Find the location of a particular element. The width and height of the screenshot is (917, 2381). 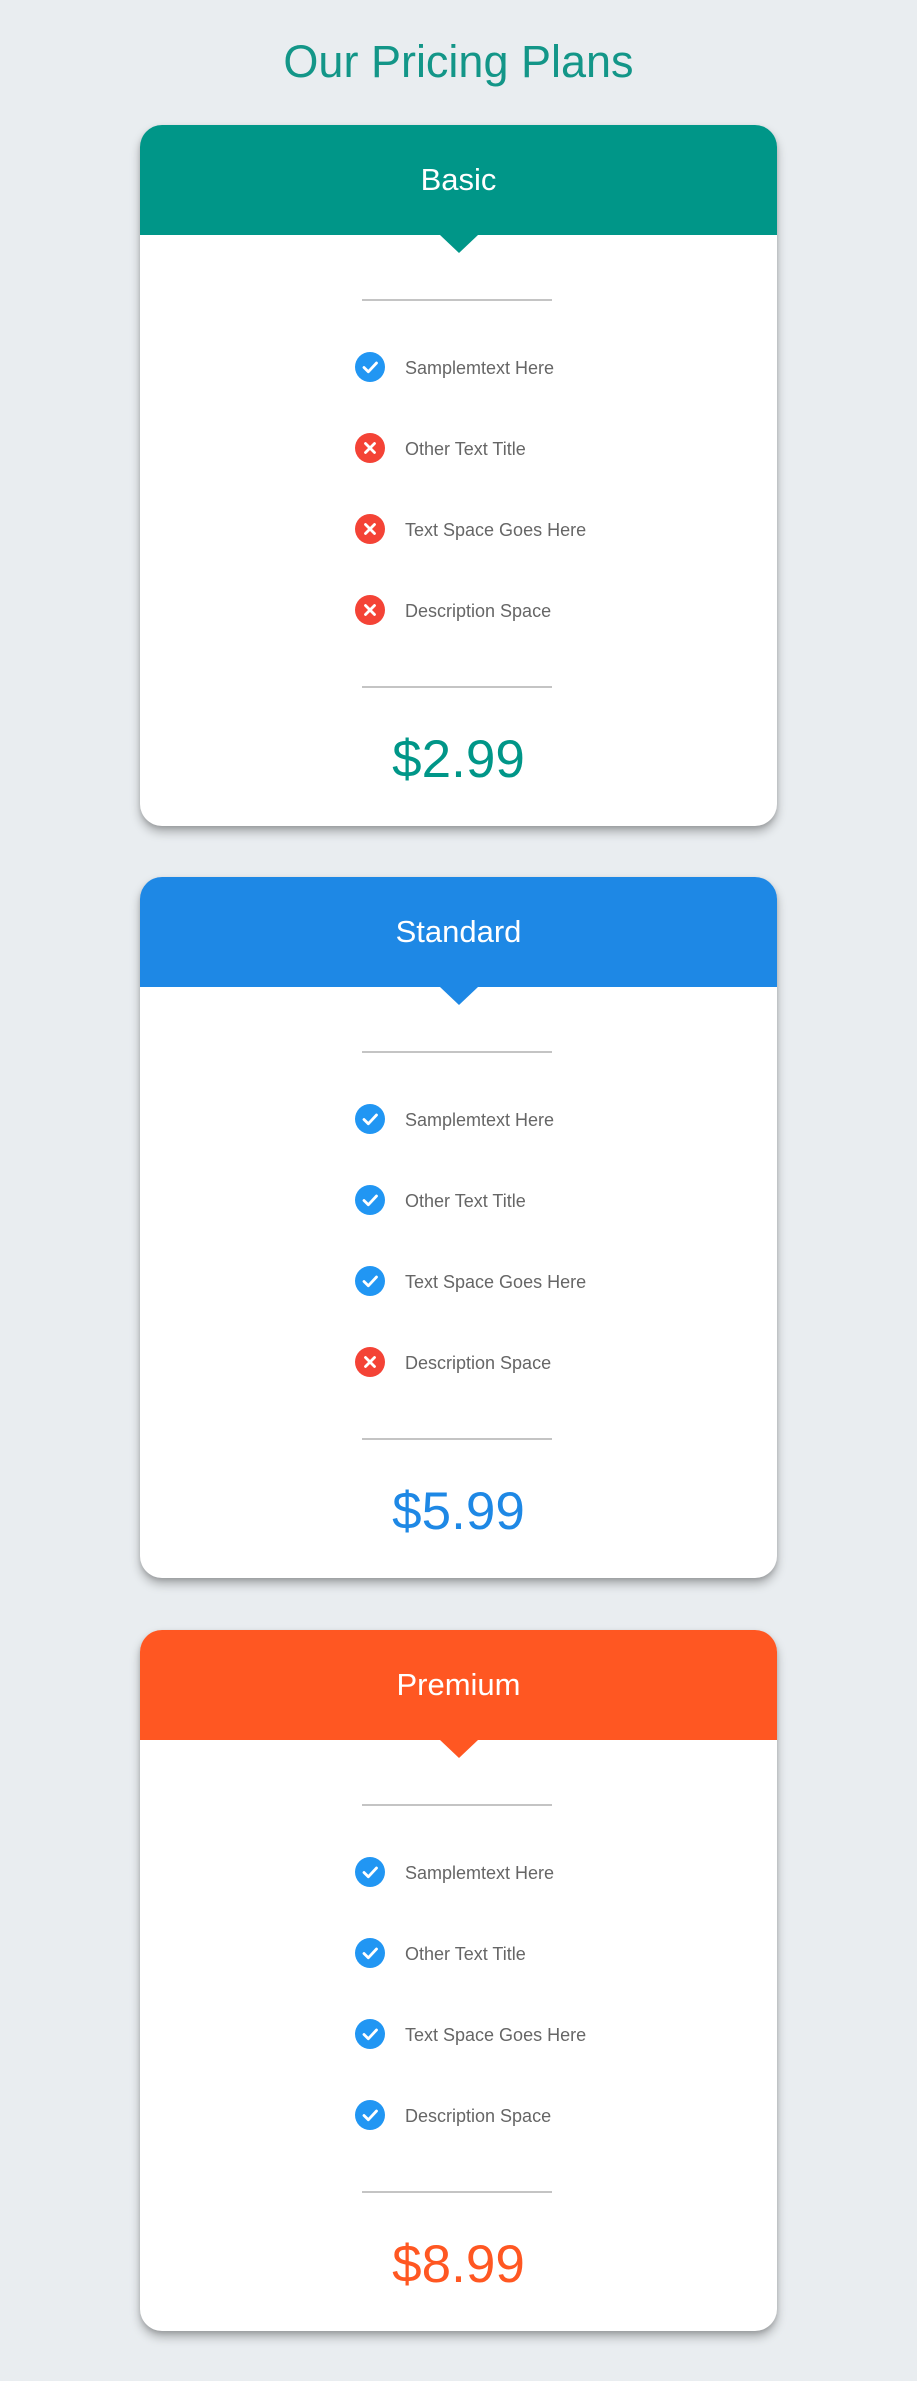

plan-price: $2.99 is located at coordinates (458, 759).